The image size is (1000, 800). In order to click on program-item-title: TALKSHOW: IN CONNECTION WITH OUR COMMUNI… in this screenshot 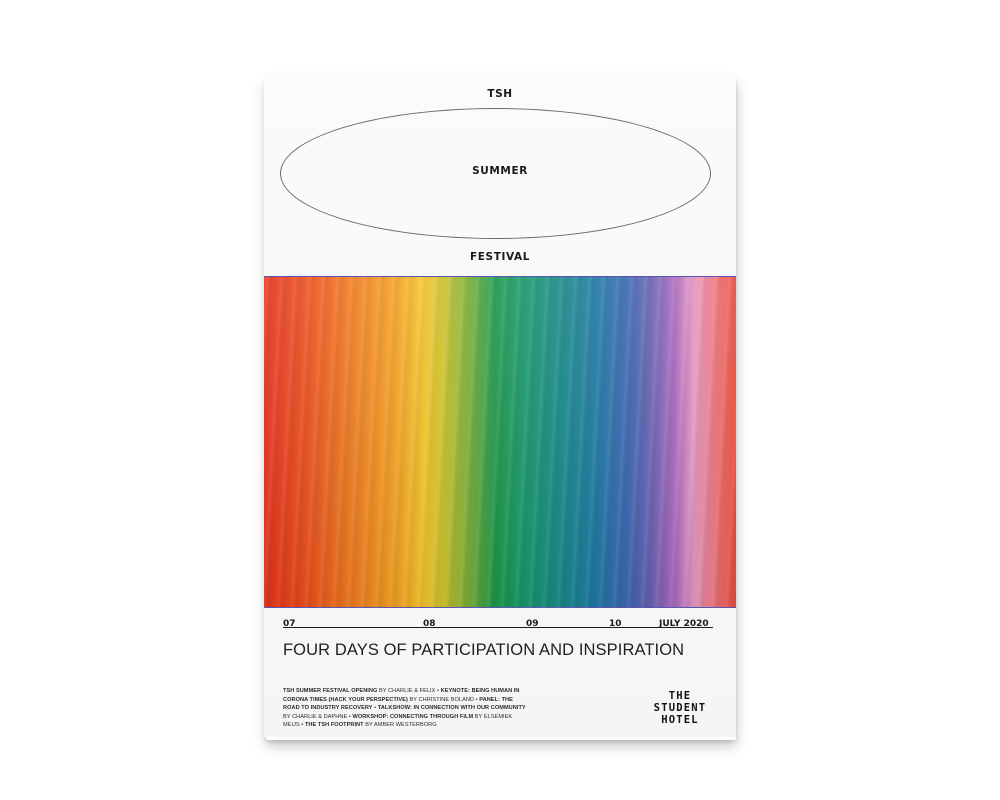, I will do `click(451, 708)`.